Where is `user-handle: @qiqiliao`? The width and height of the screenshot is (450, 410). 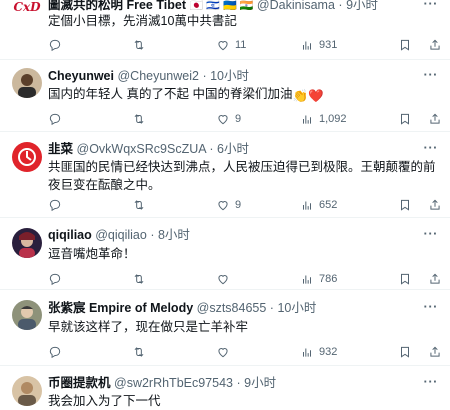
user-handle: @qiqiliao is located at coordinates (121, 235).